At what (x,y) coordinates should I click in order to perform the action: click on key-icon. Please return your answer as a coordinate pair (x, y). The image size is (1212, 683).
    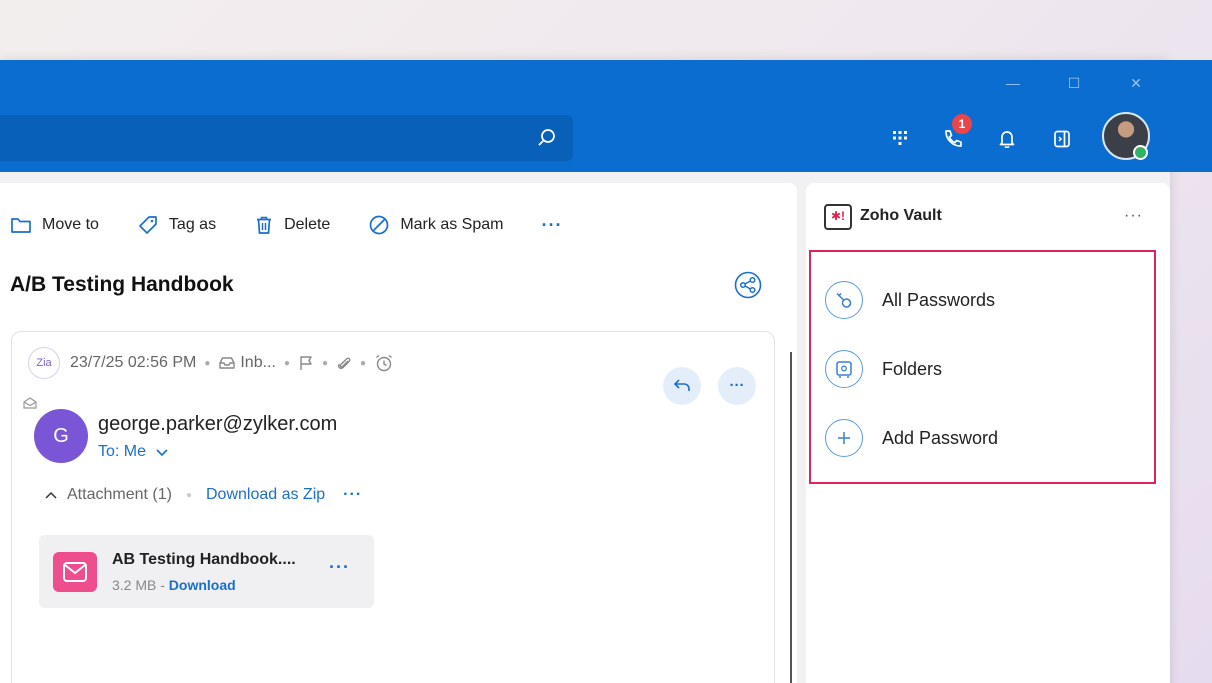
    Looking at the image, I should click on (844, 300).